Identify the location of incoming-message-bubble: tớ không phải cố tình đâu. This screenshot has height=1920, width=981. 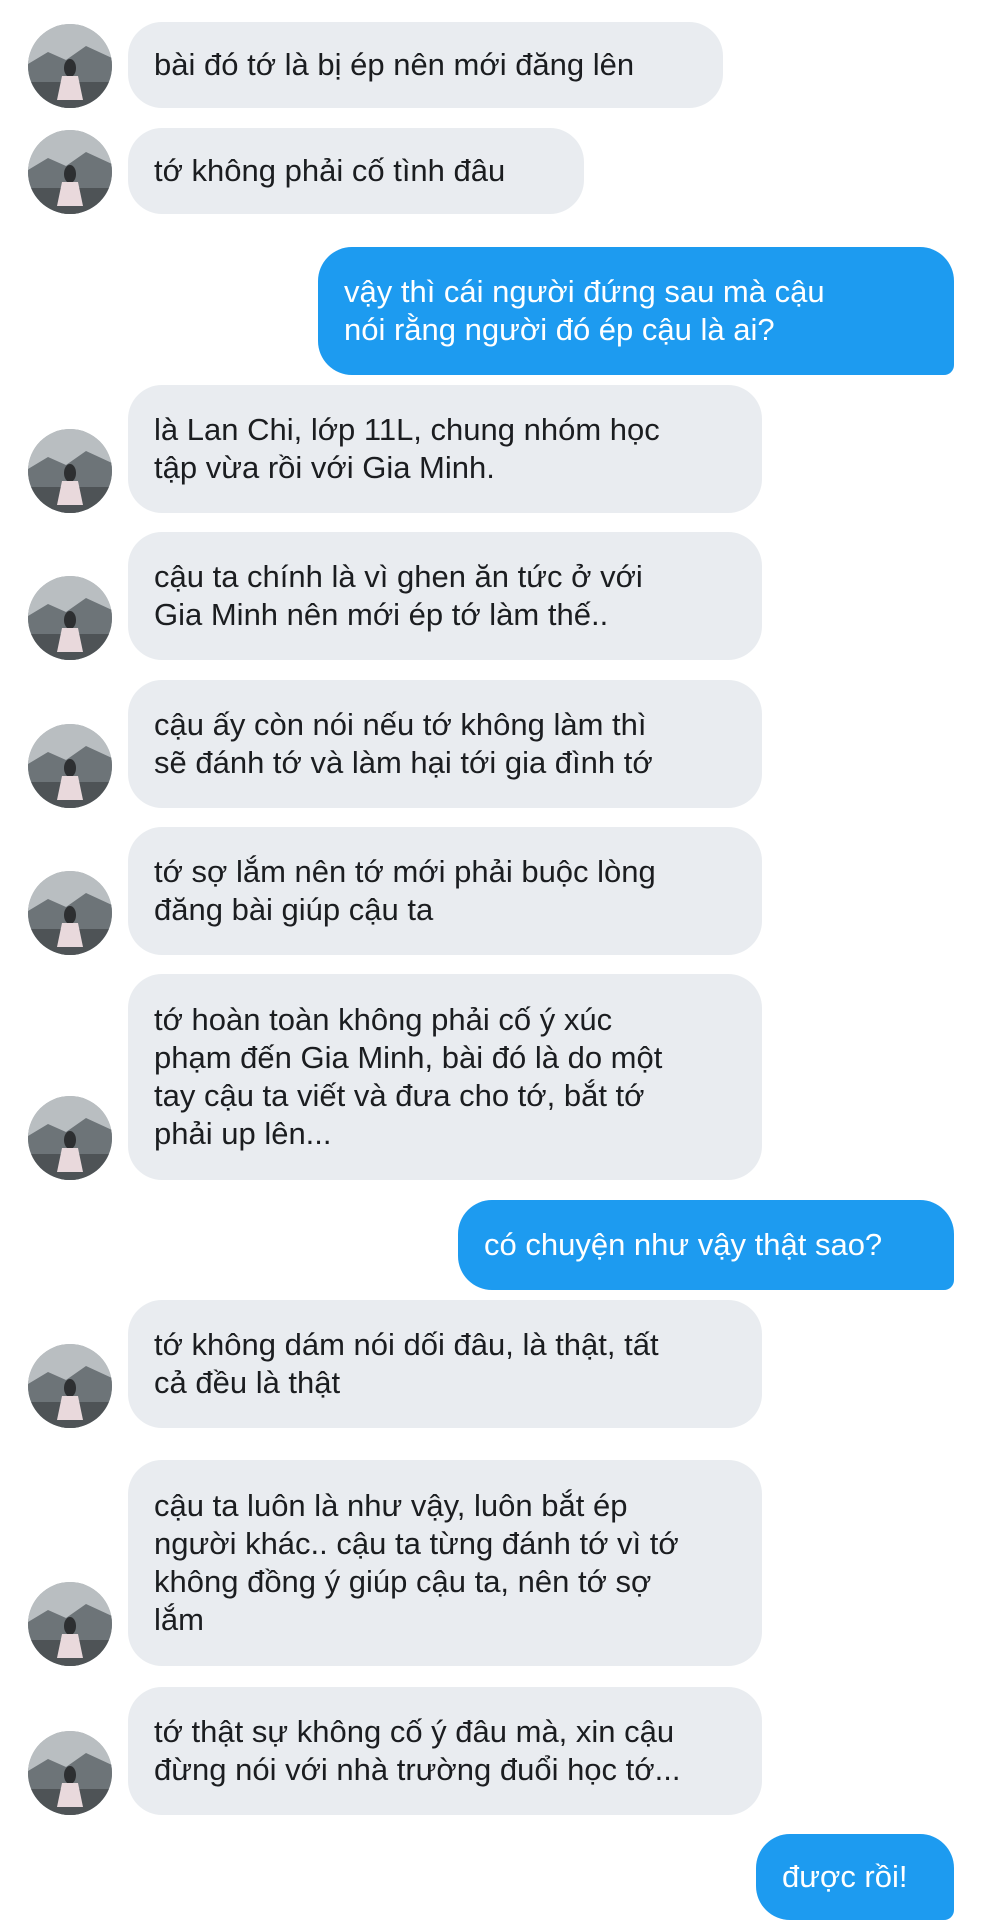
(356, 171).